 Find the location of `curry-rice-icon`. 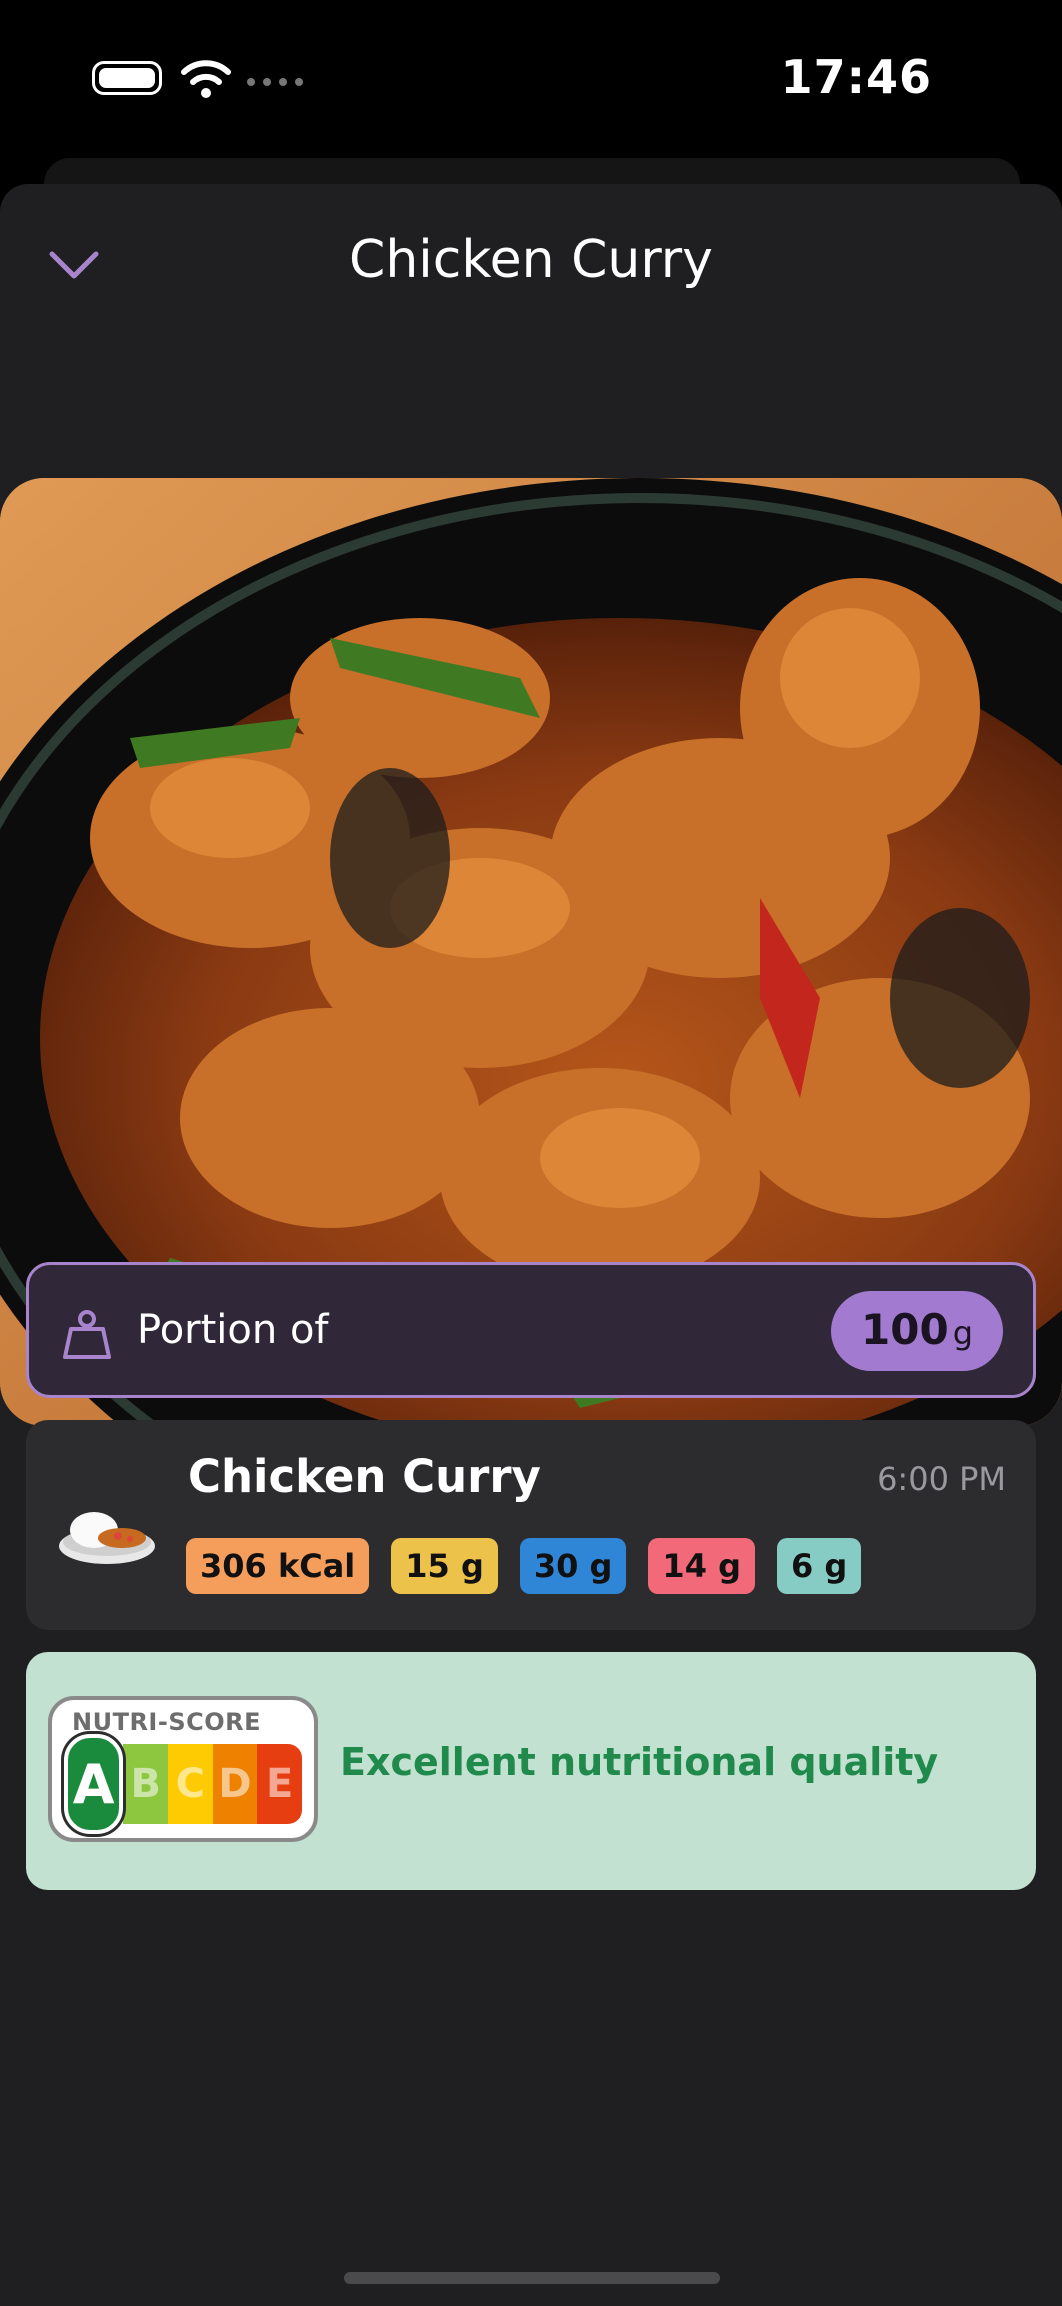

curry-rice-icon is located at coordinates (107, 1538).